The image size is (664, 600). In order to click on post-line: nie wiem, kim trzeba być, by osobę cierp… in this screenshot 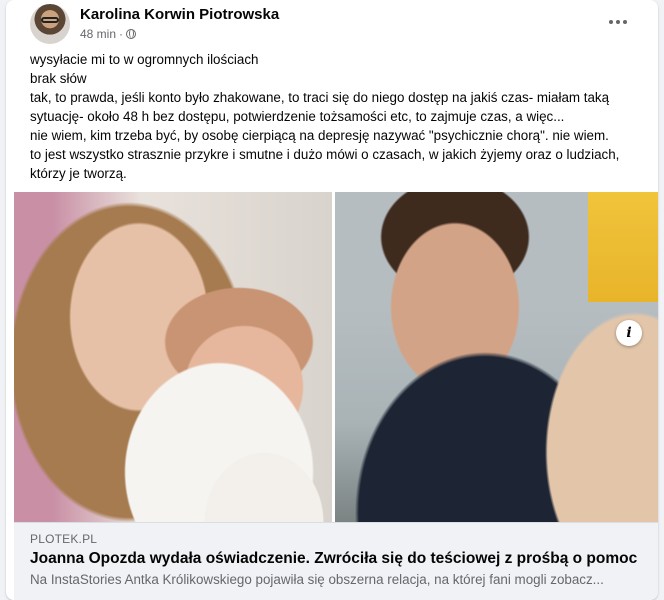, I will do `click(319, 135)`.